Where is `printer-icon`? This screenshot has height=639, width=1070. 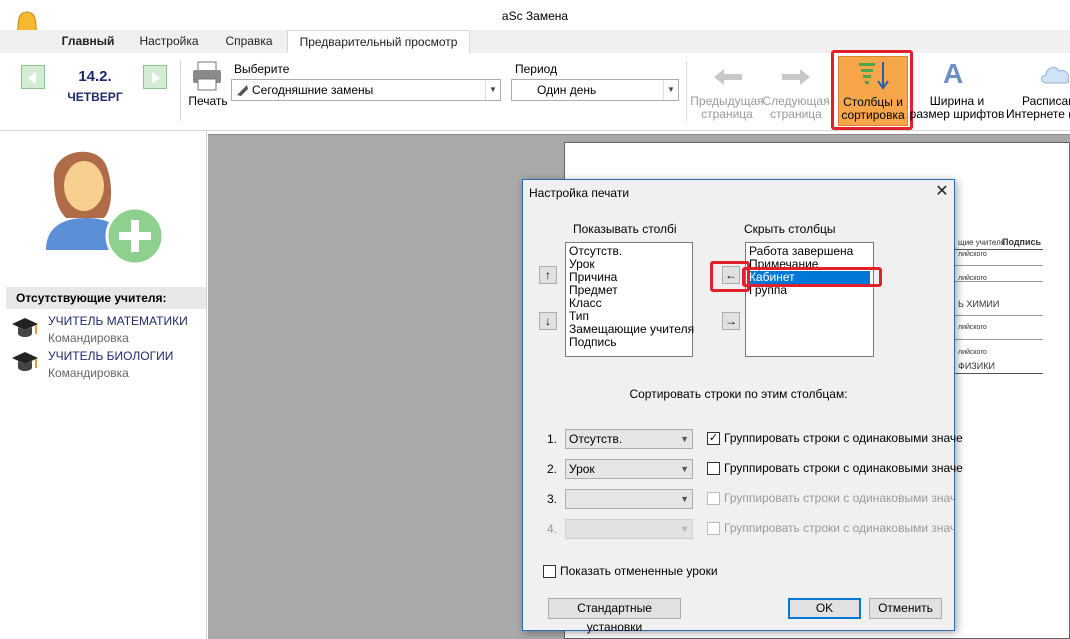 printer-icon is located at coordinates (207, 76).